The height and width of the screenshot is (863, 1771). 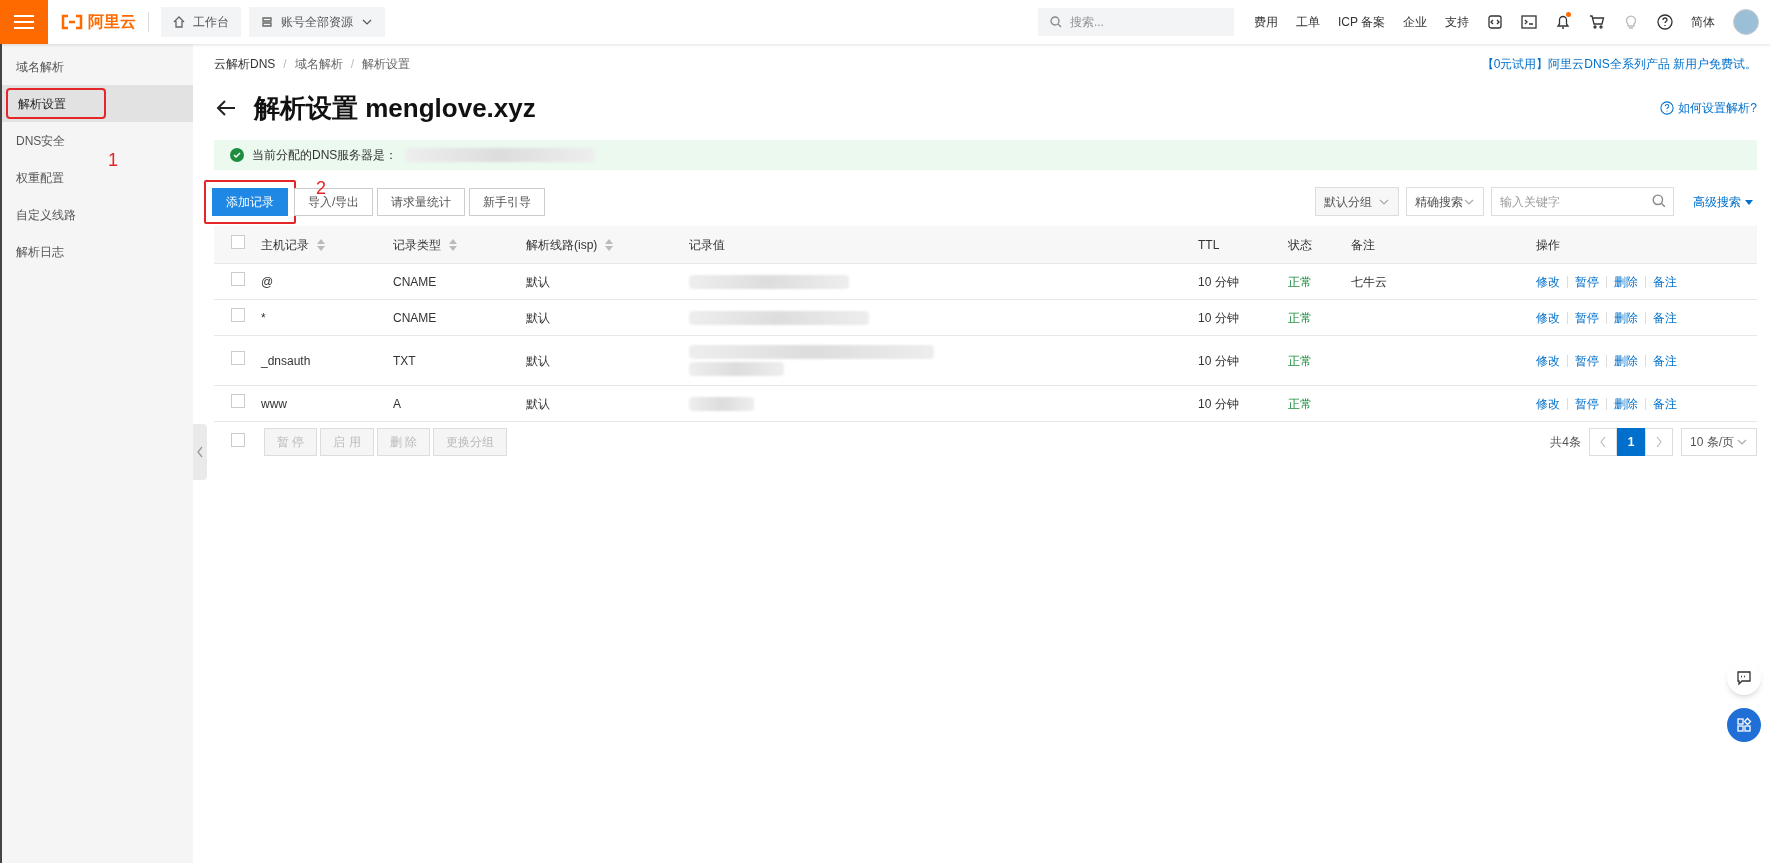 I want to click on home-icon, so click(x=179, y=22).